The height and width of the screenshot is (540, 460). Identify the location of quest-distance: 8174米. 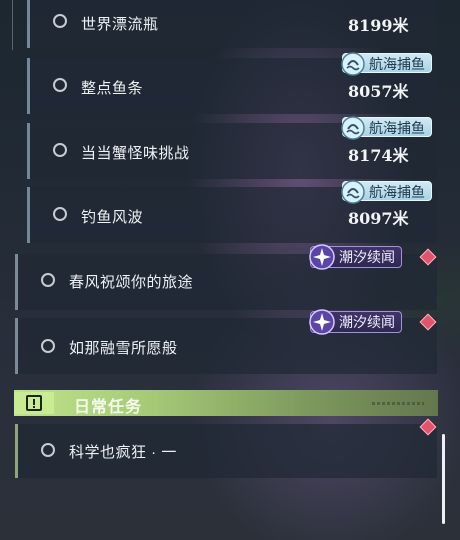
(378, 155).